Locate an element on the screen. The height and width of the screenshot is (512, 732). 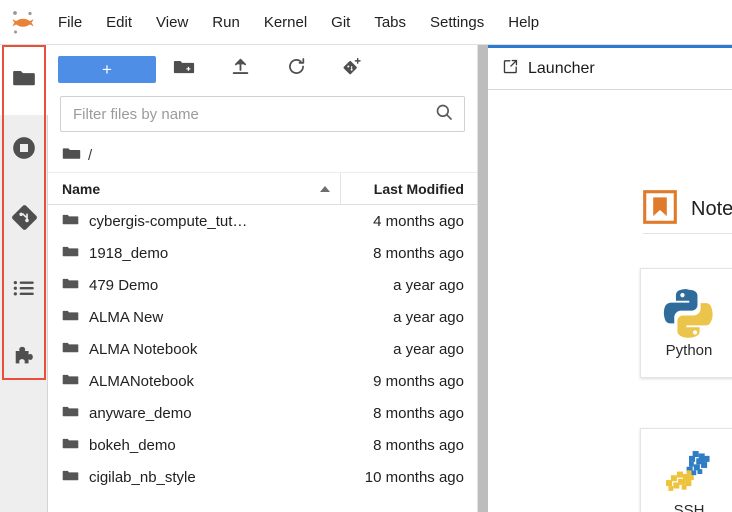
file-name: anyware_demo is located at coordinates (140, 413).